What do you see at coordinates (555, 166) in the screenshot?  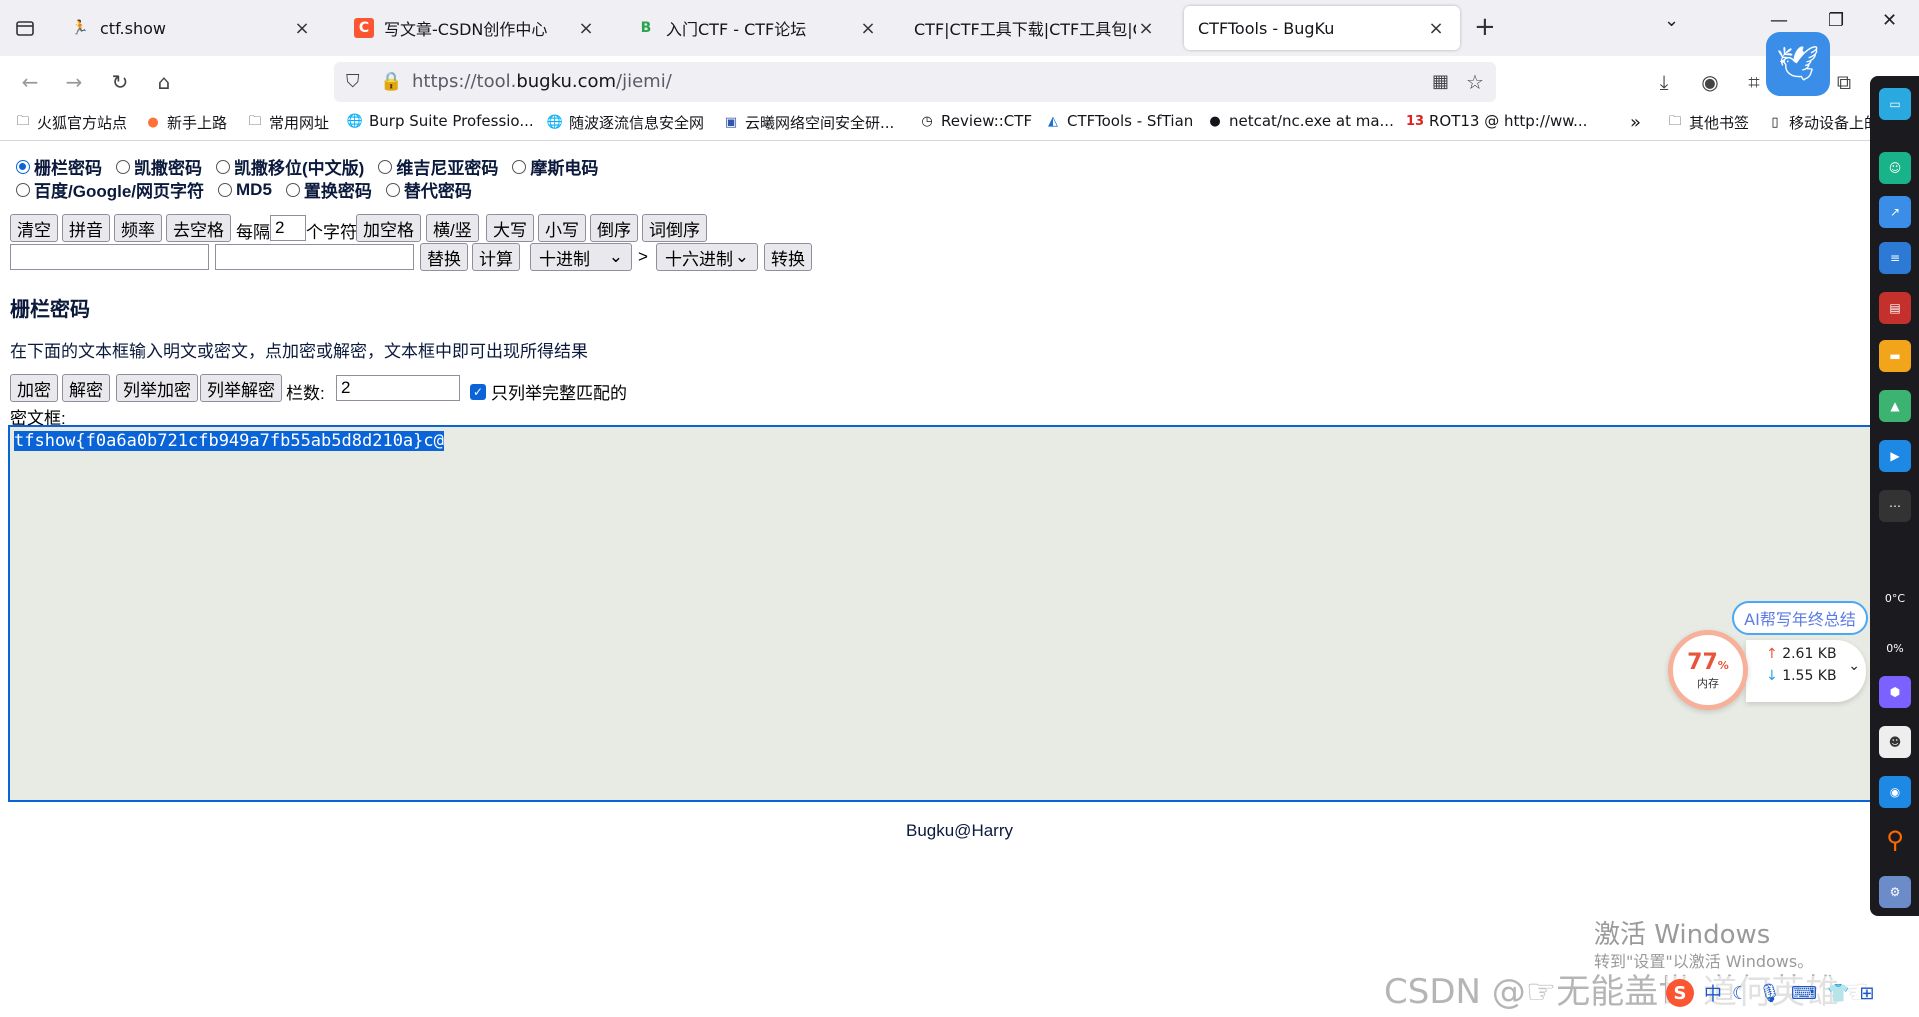 I see `radio-morse: 摩斯电码` at bounding box center [555, 166].